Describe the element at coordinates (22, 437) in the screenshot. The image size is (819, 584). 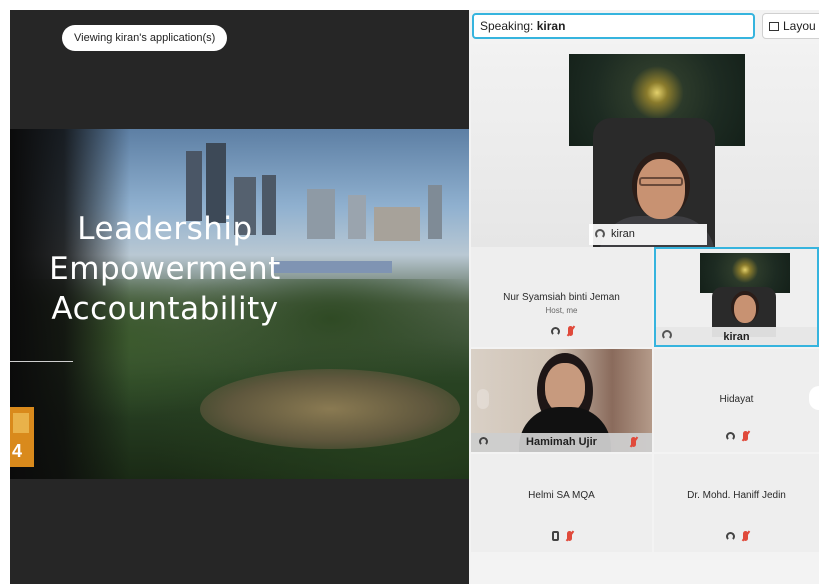
I see `slide-logo: 4` at that location.